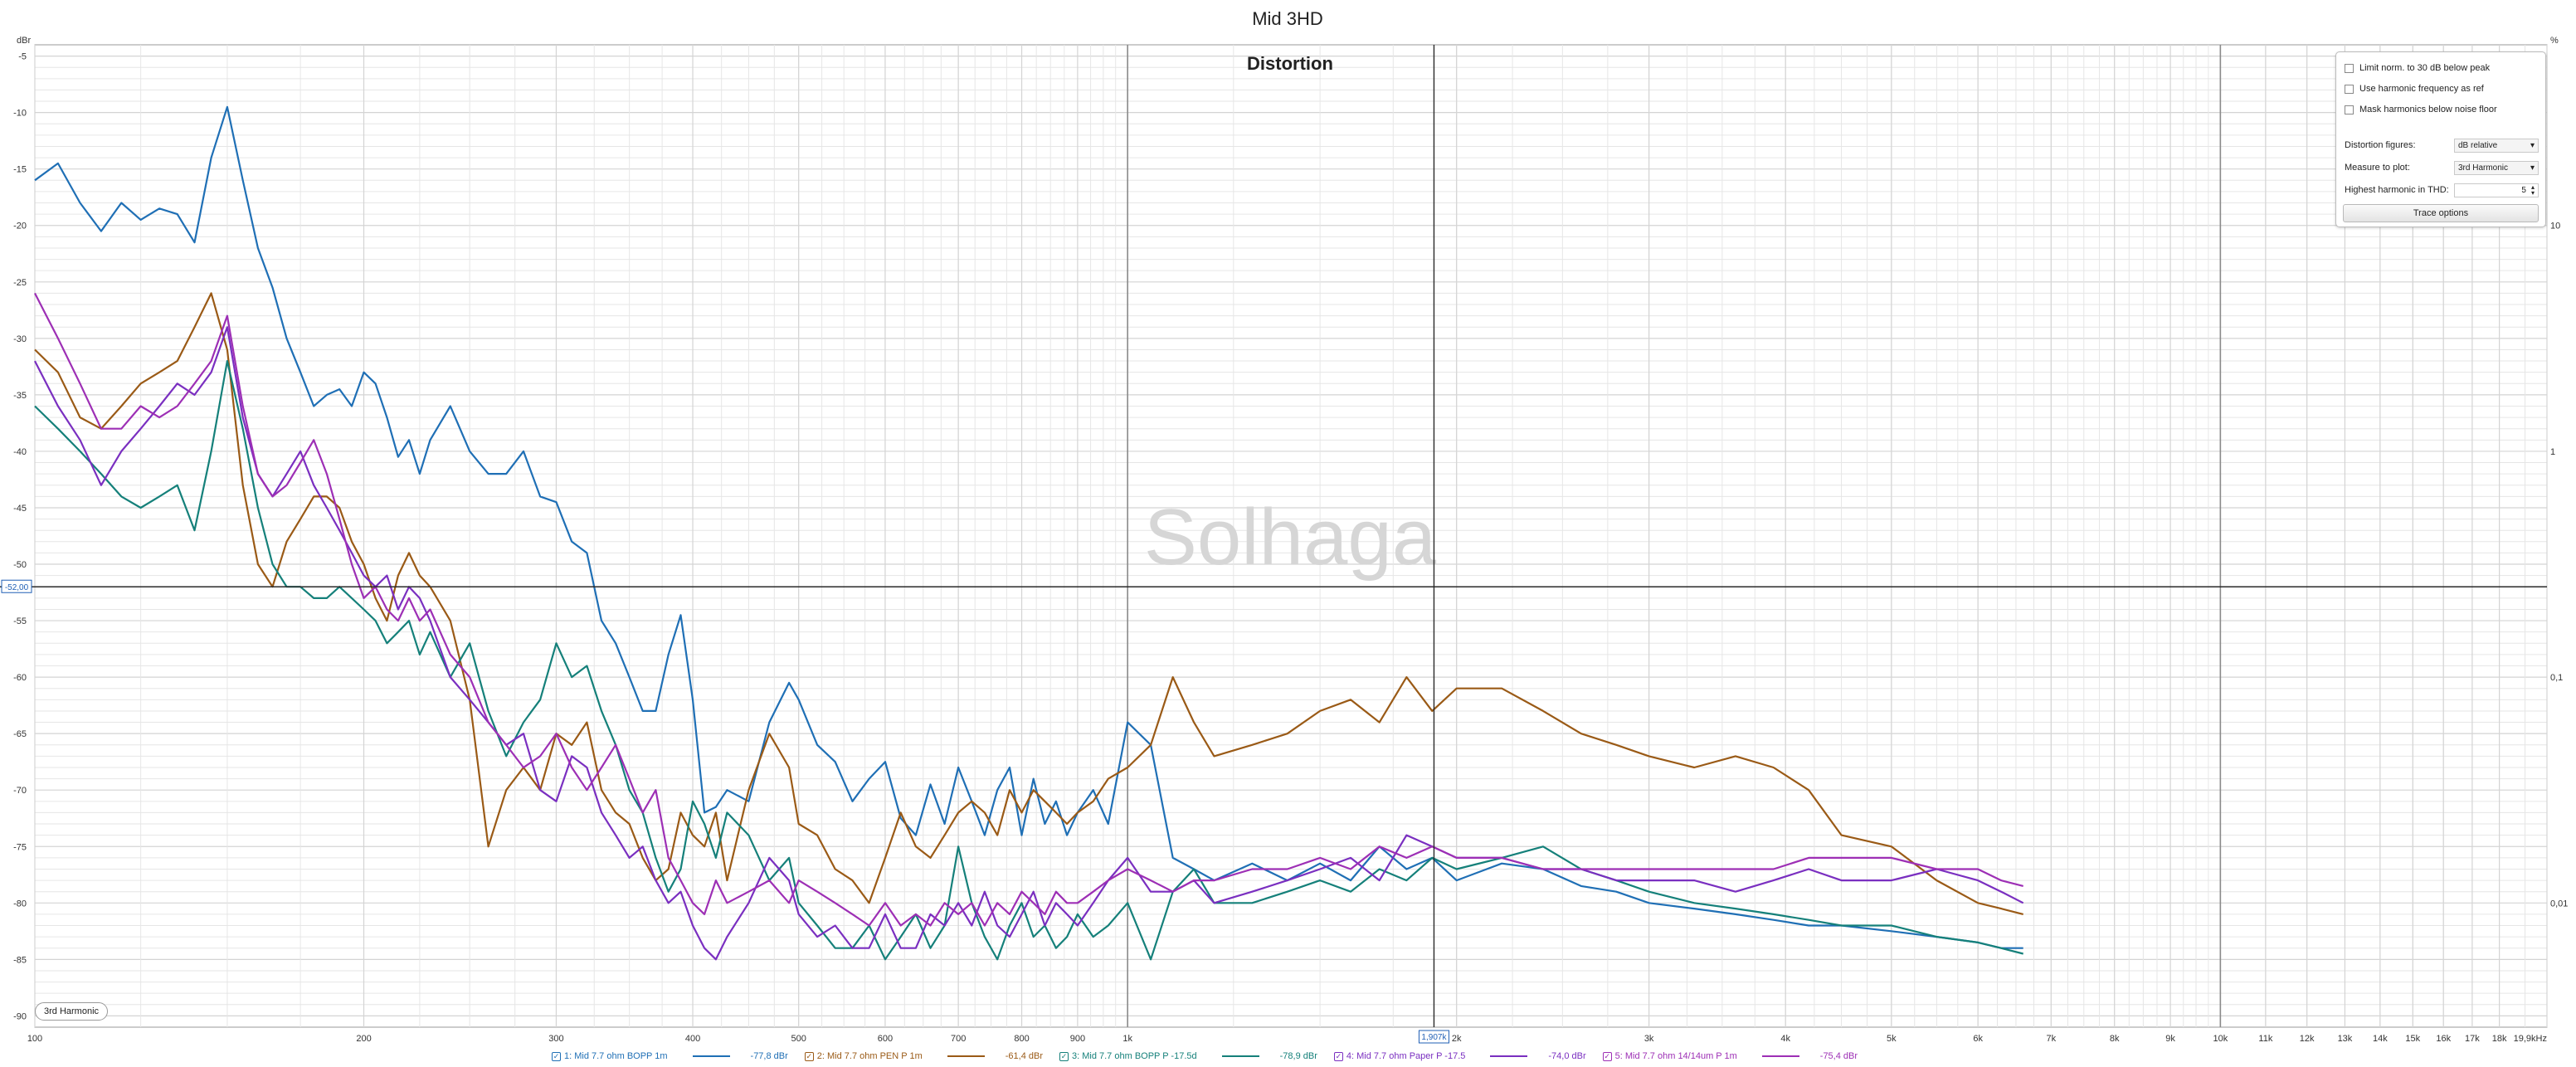  I want to click on harmonic-badge-label: 3rd Harmonic, so click(72, 1011).